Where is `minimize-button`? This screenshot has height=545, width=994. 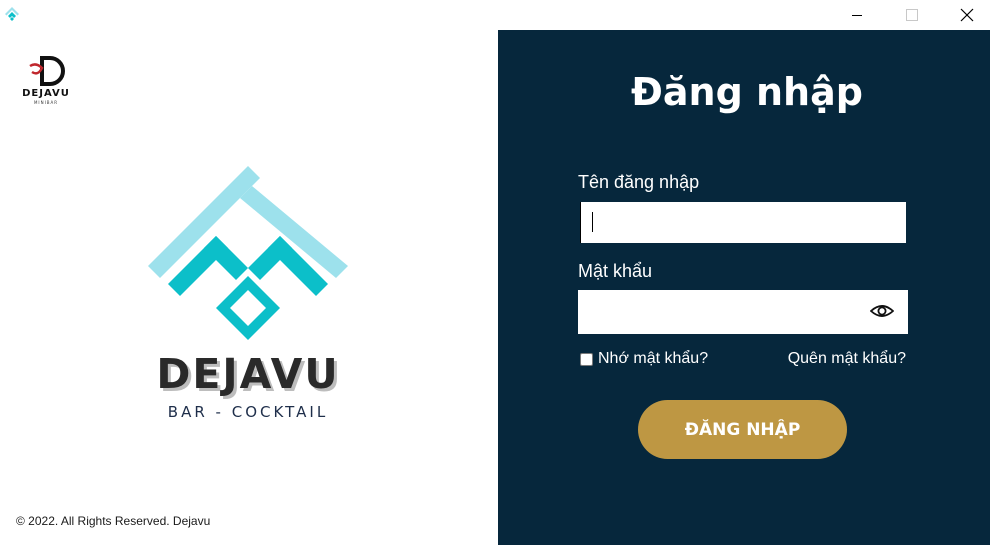 minimize-button is located at coordinates (856, 15).